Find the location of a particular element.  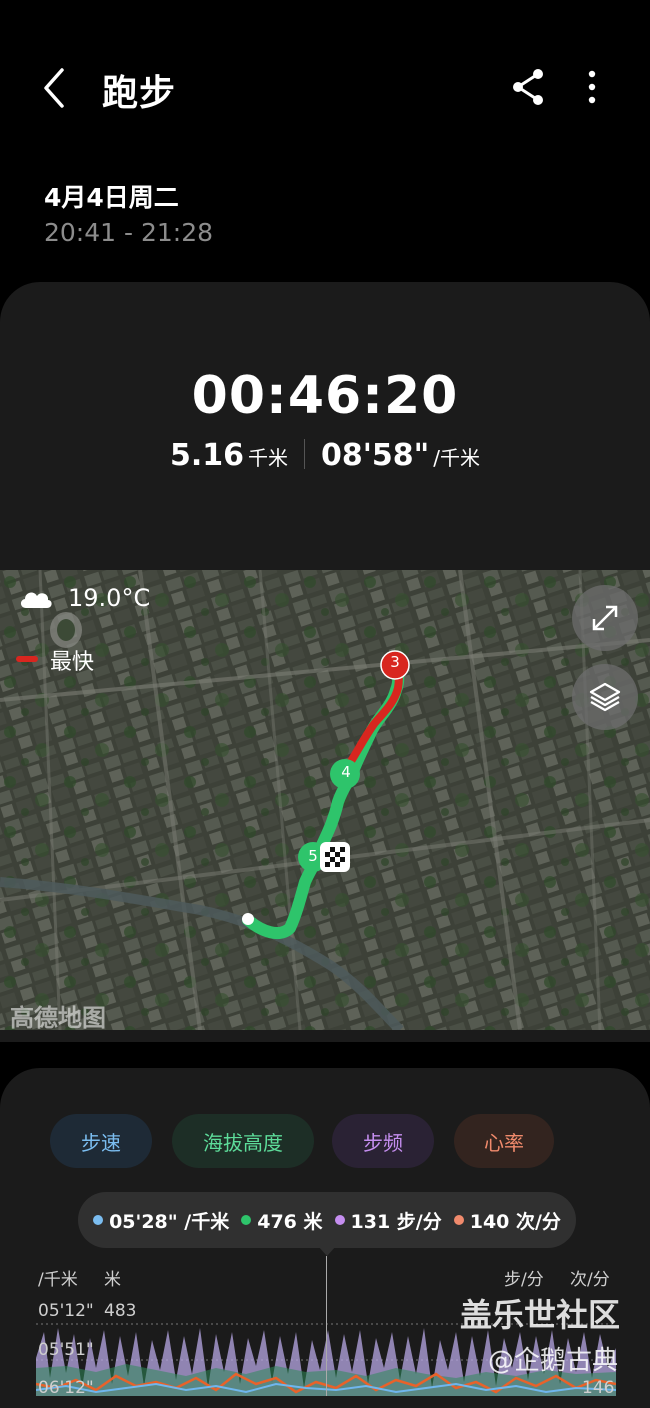

community-watermark: 盖乐世社区 is located at coordinates (540, 1315).